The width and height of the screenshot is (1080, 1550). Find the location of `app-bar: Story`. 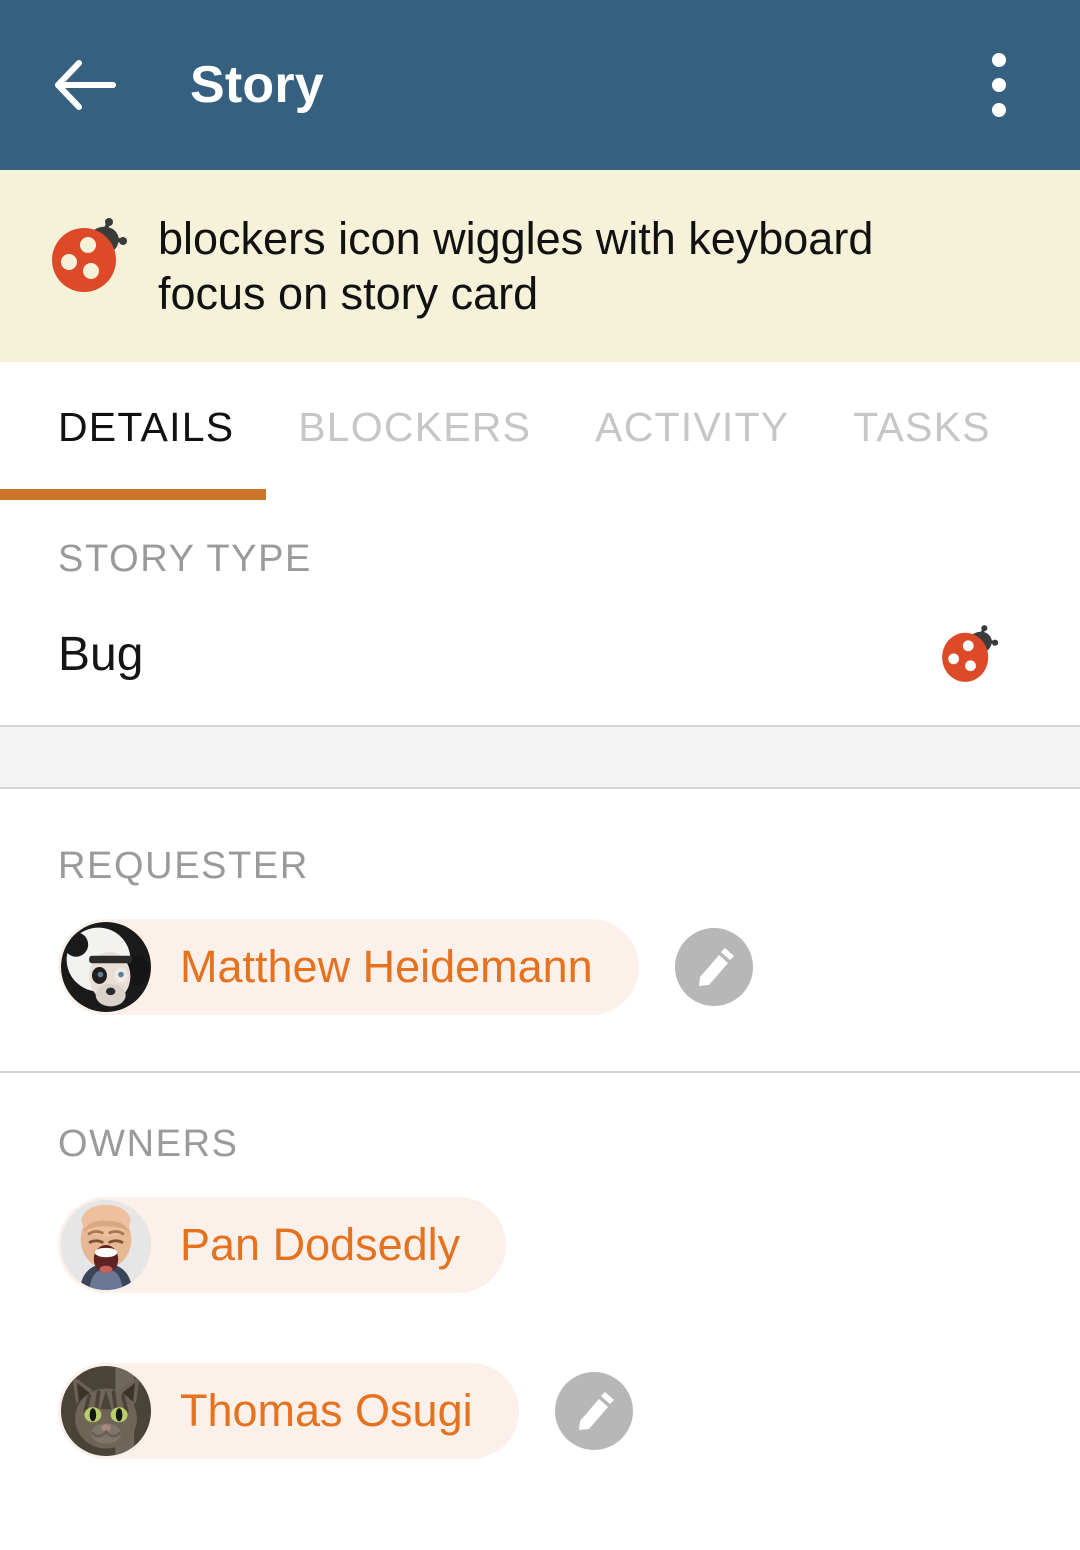

app-bar: Story is located at coordinates (540, 85).